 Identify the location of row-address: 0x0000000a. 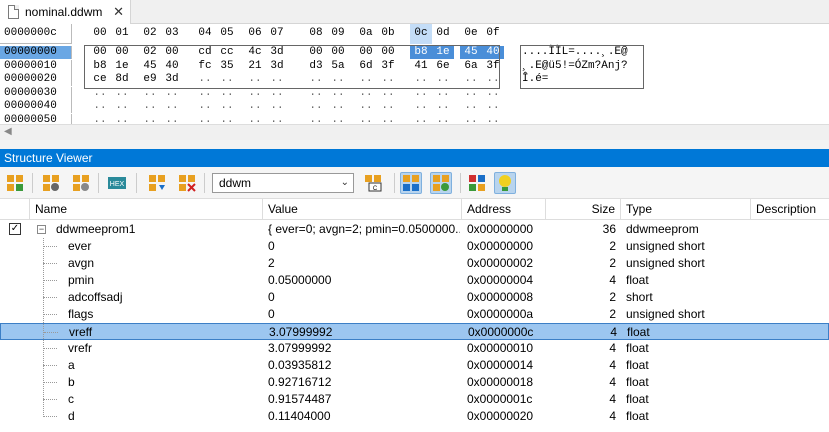
(500, 314).